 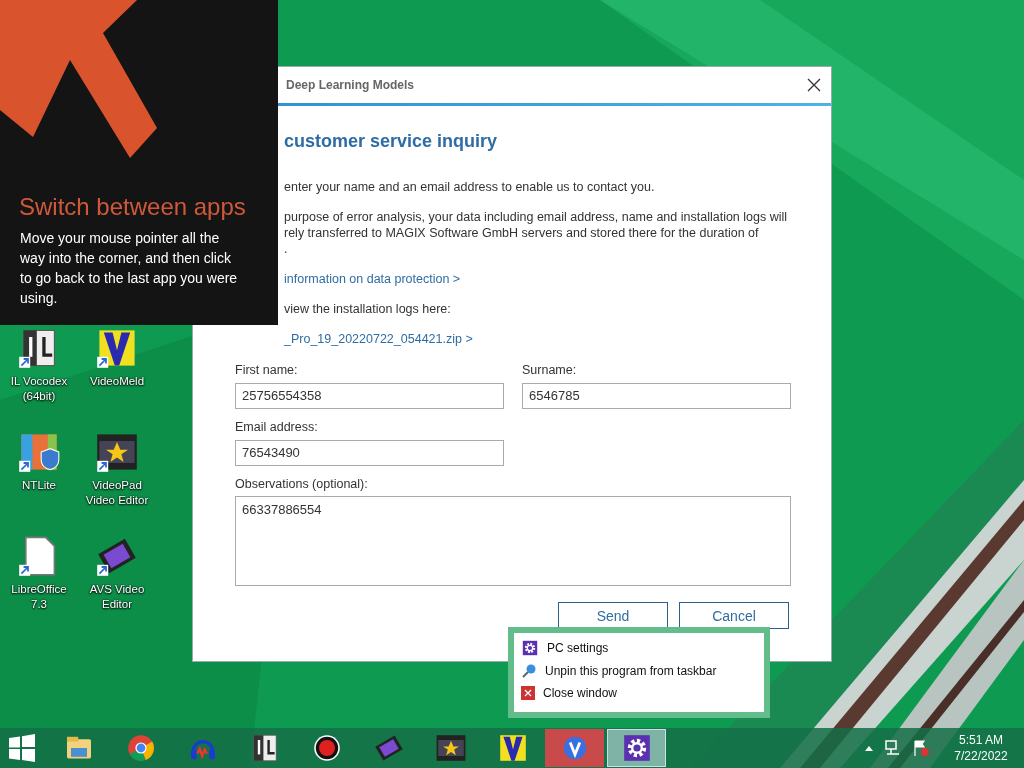 I want to click on link: _Pro_19_20220722_054421.zip >, so click(x=536, y=339).